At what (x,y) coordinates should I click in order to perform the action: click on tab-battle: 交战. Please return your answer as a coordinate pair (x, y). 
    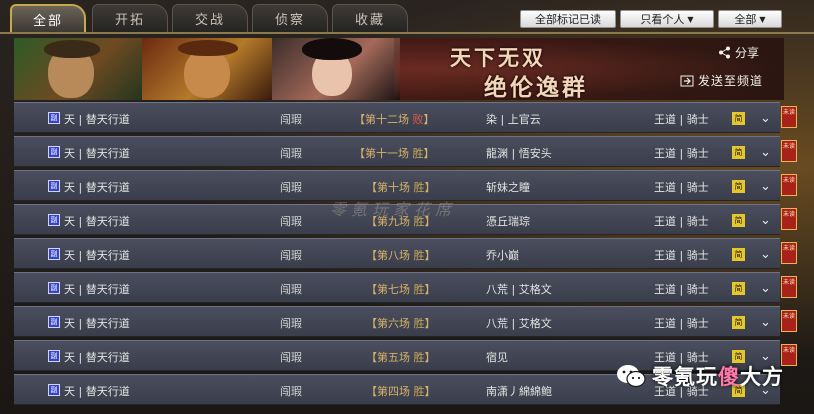
    Looking at the image, I should click on (210, 18).